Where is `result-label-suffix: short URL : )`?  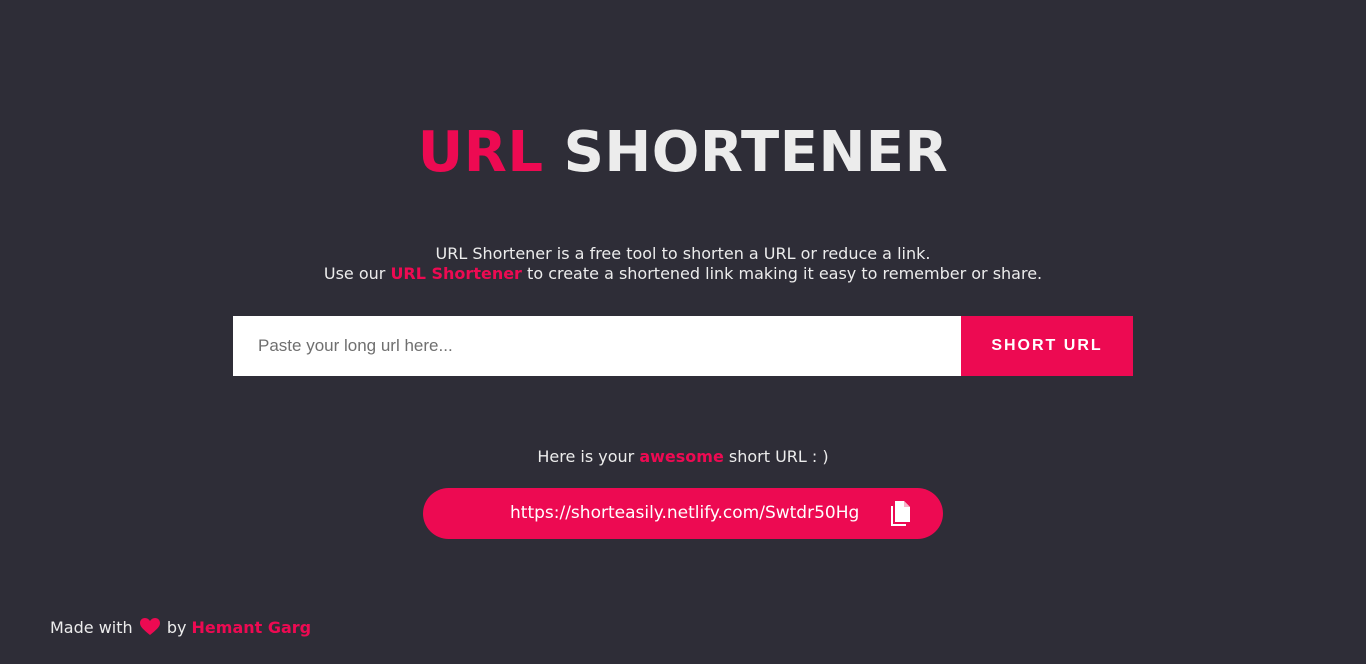 result-label-suffix: short URL : ) is located at coordinates (776, 456).